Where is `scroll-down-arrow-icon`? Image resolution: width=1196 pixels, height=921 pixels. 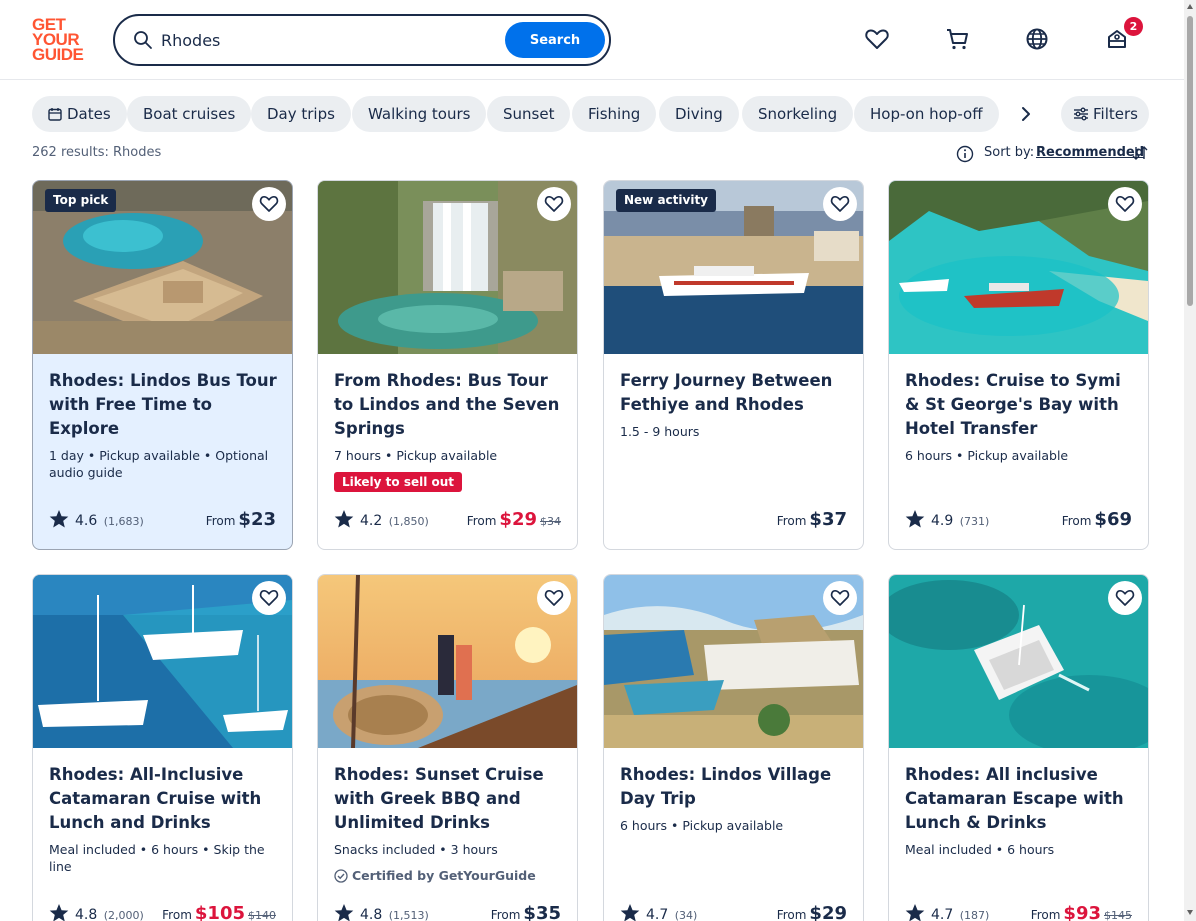
scroll-down-arrow-icon is located at coordinates (1190, 912).